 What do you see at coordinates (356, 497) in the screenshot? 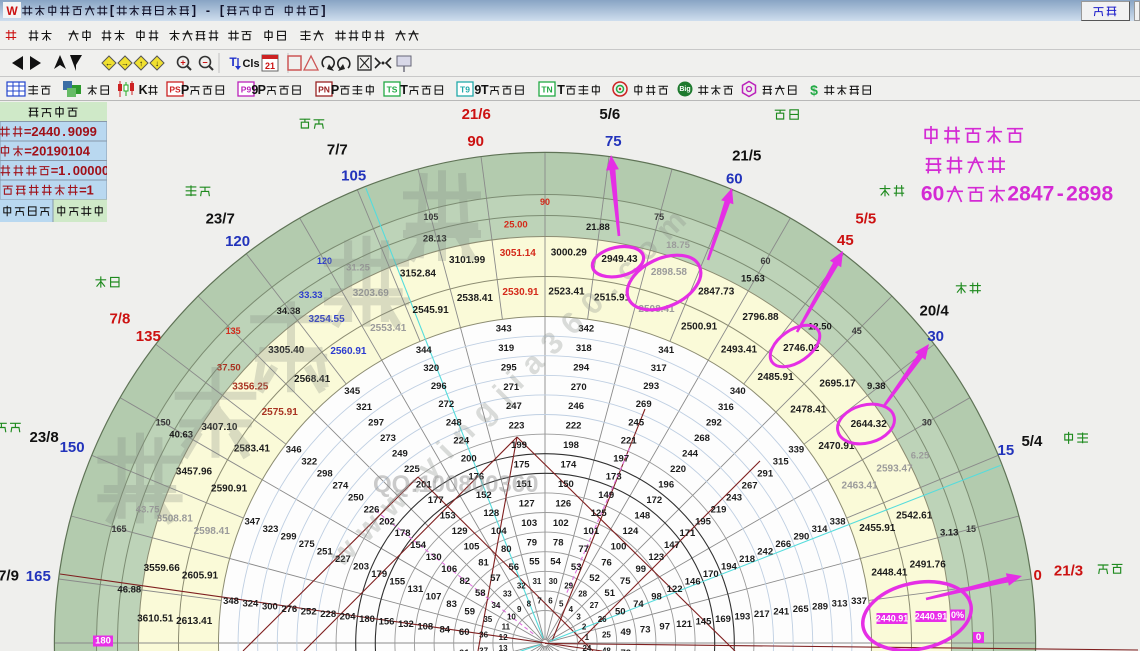
I see `svg-text: 250` at bounding box center [356, 497].